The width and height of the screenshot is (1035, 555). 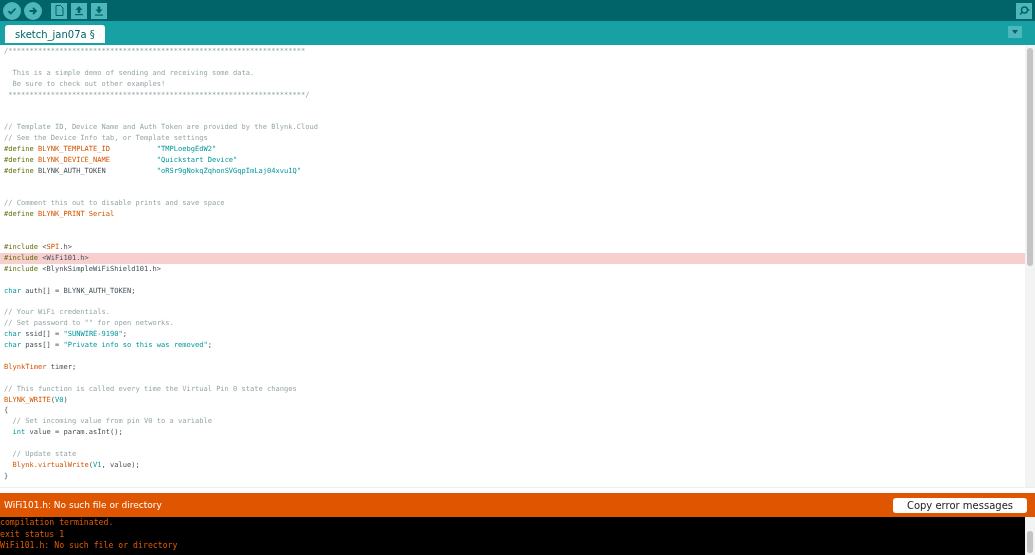 I want to click on tab-menu-button, so click(x=1015, y=32).